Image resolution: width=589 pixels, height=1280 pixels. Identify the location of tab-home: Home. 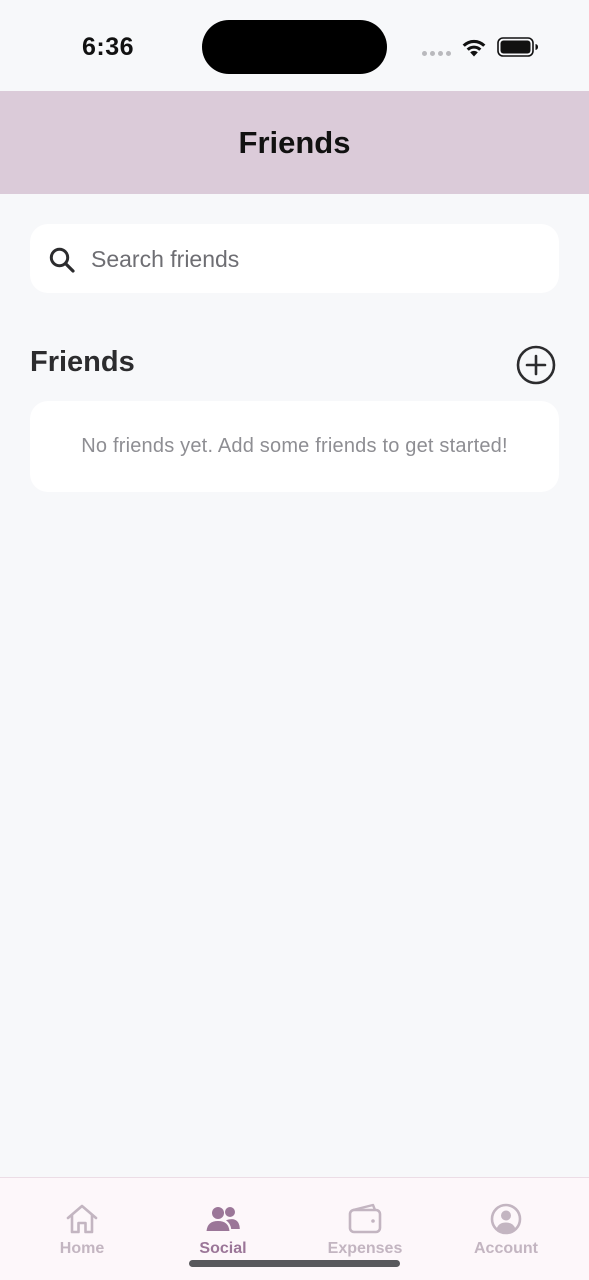
(82, 1223).